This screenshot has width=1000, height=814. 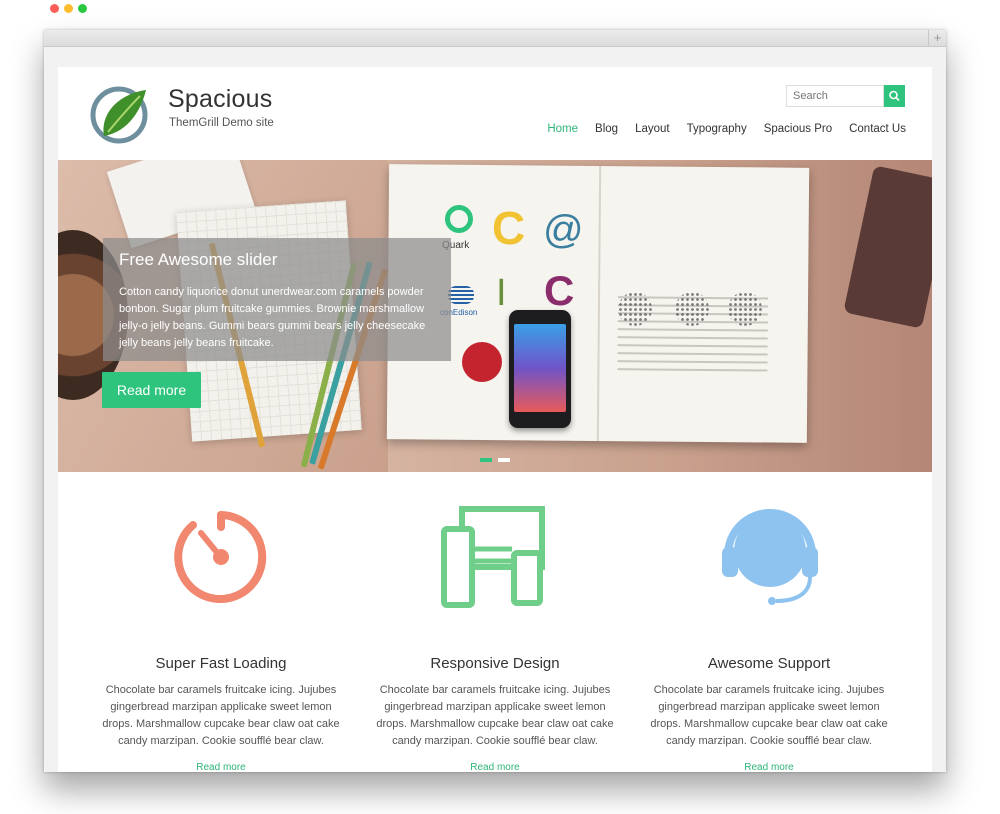 What do you see at coordinates (559, 290) in the screenshot?
I see `letter-c-purple-logo-icon: C` at bounding box center [559, 290].